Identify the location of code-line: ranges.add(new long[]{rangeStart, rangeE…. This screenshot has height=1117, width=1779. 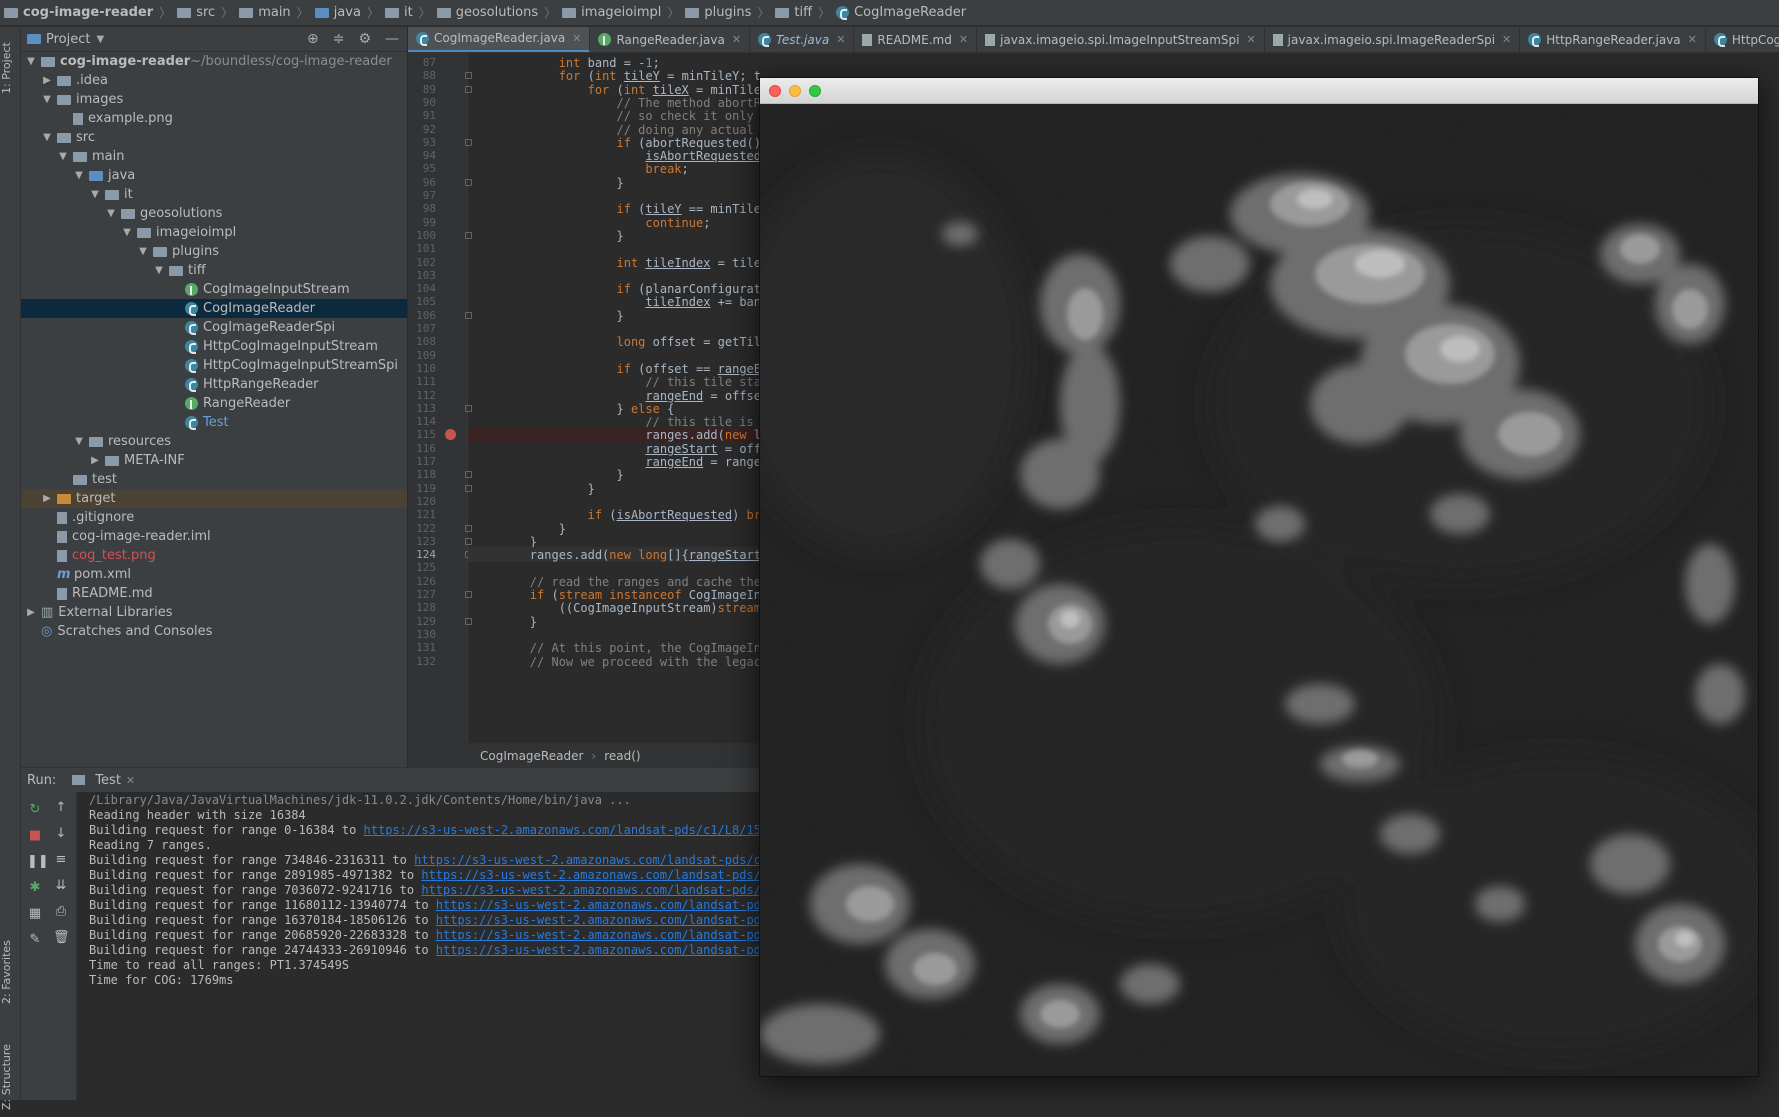
(616, 555).